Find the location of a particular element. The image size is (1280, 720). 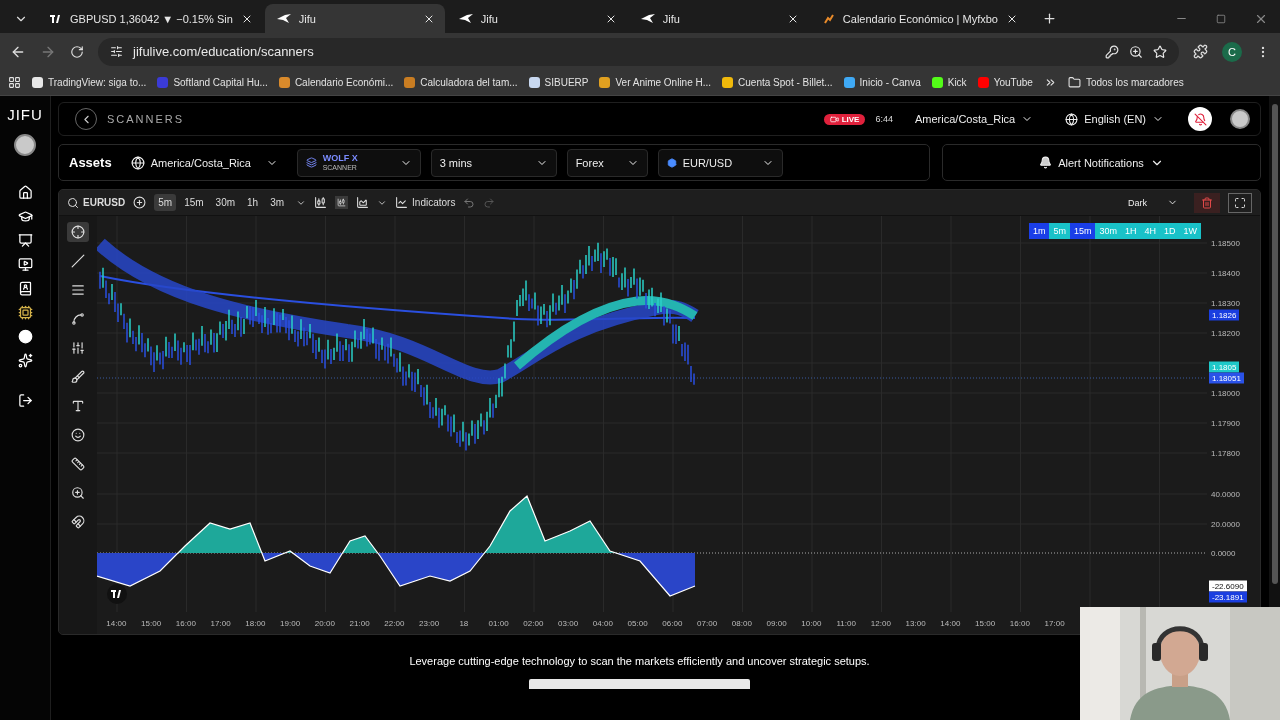

brush-icon is located at coordinates (78, 377).